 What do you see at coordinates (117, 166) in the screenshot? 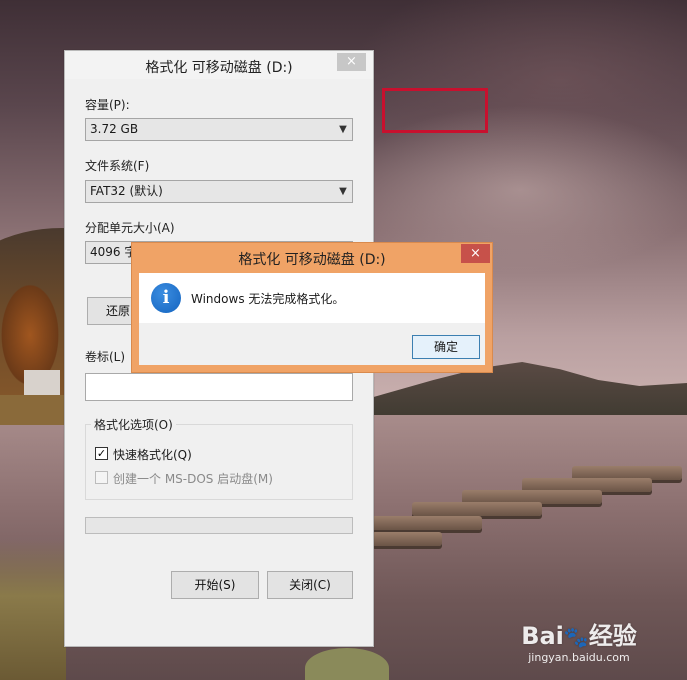
I see `filesystem-label: 文件系统(F)` at bounding box center [117, 166].